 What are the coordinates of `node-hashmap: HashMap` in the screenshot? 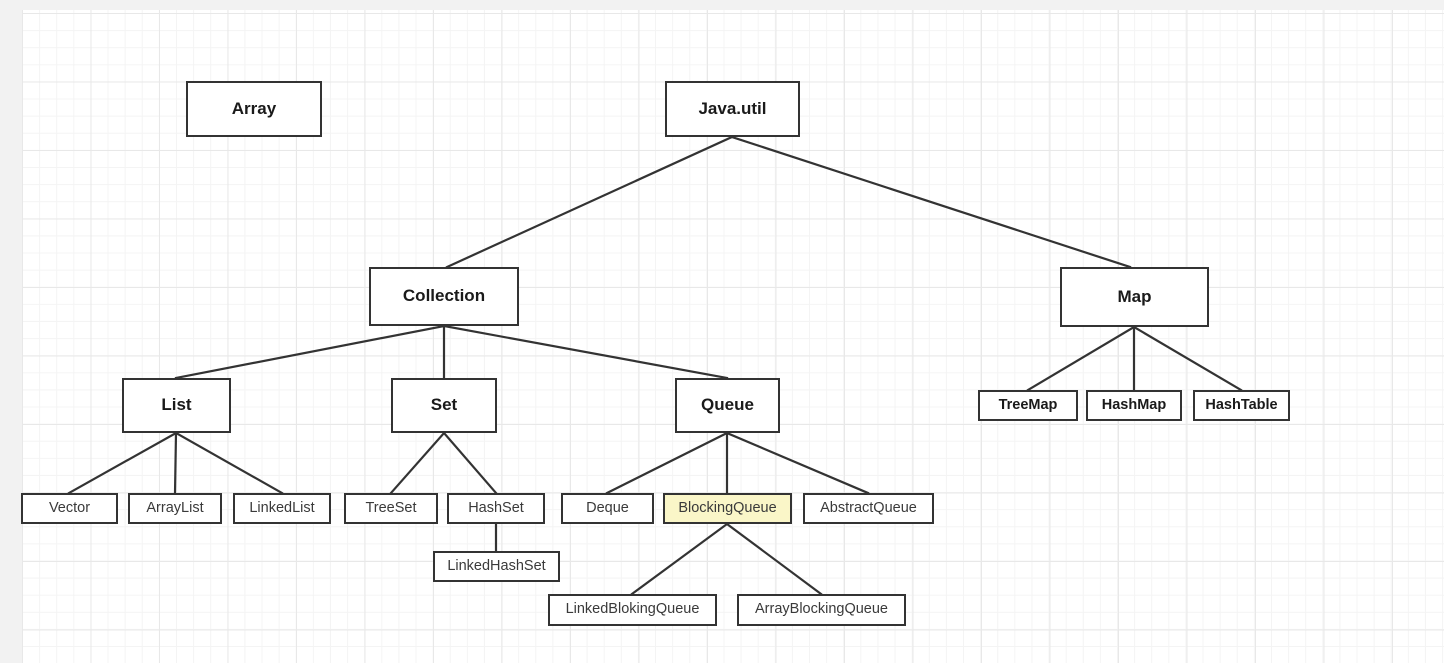 It's located at (1134, 405).